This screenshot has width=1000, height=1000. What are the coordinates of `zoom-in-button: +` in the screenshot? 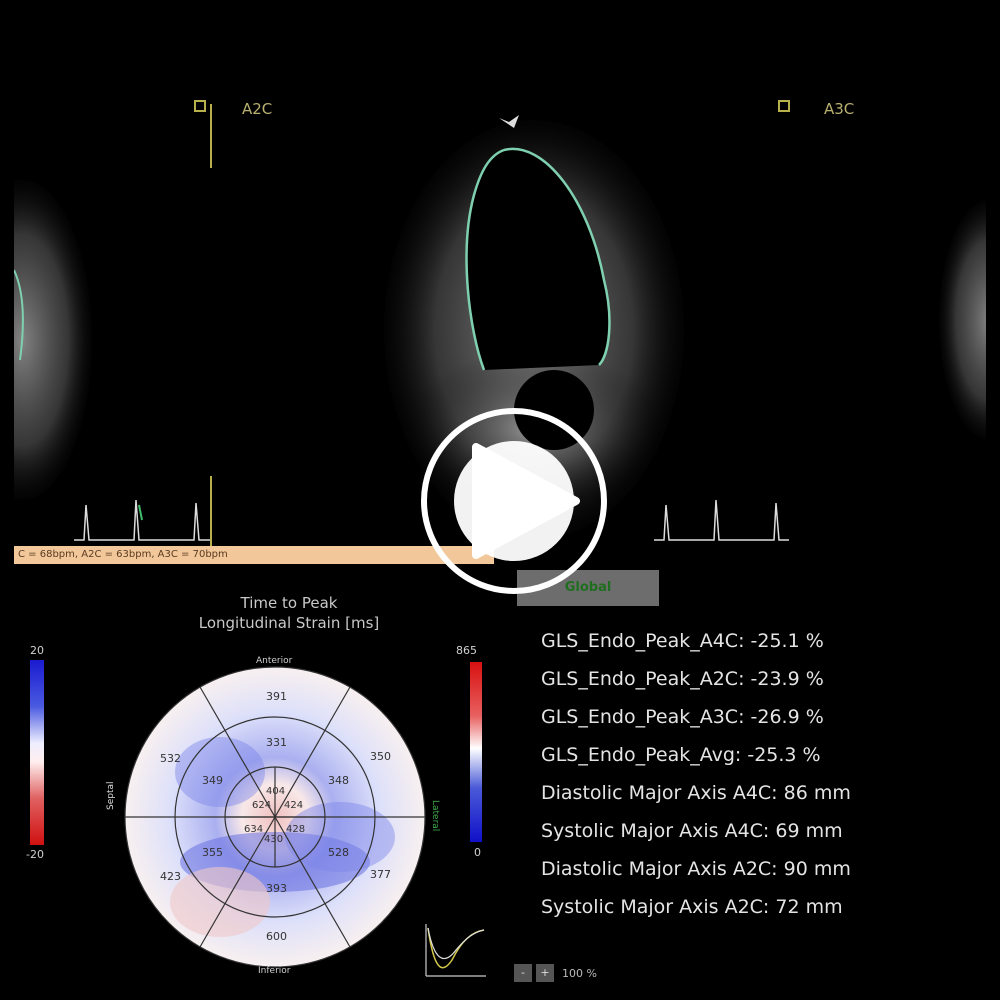 It's located at (545, 973).